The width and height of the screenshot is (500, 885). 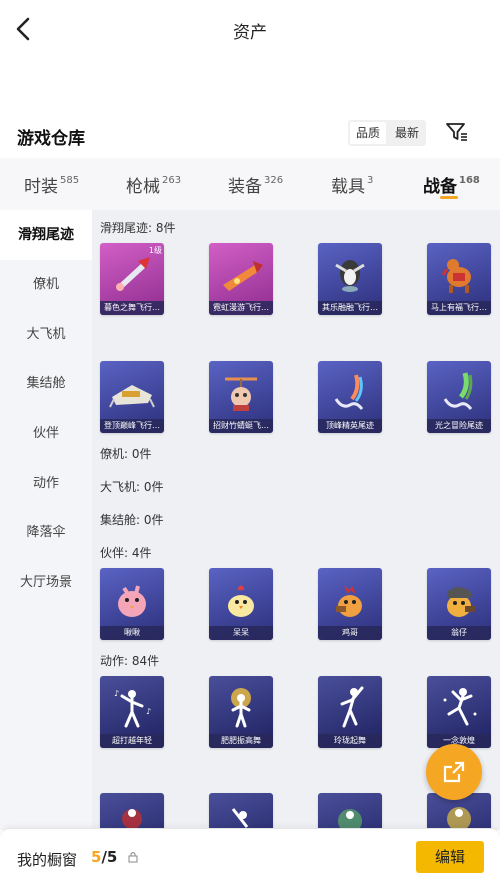 What do you see at coordinates (153, 184) in the screenshot?
I see `tab-guns: 枪械 263` at bounding box center [153, 184].